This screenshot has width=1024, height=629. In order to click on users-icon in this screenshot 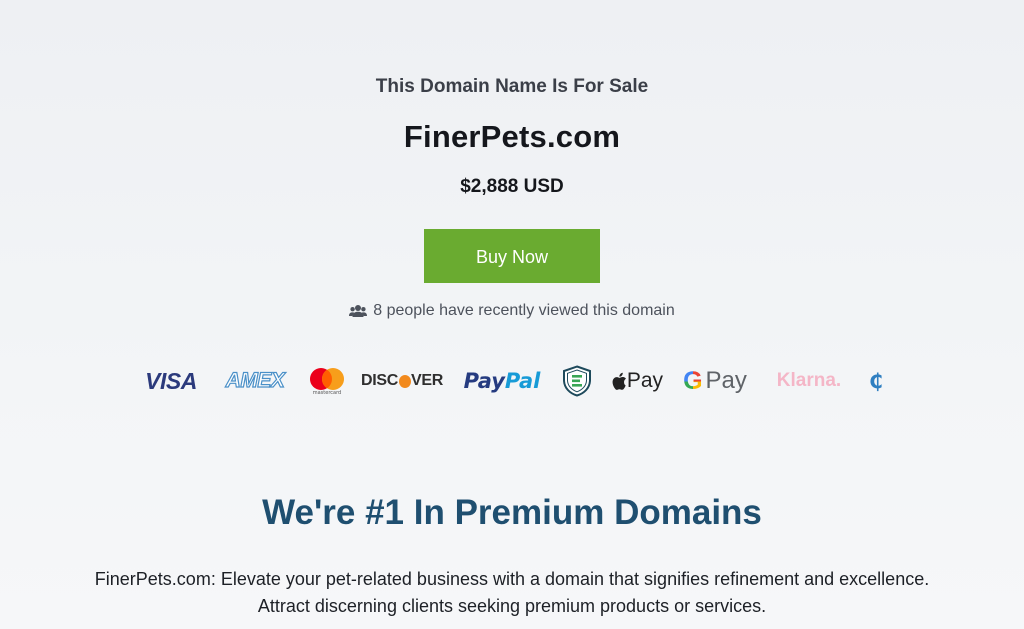, I will do `click(358, 311)`.